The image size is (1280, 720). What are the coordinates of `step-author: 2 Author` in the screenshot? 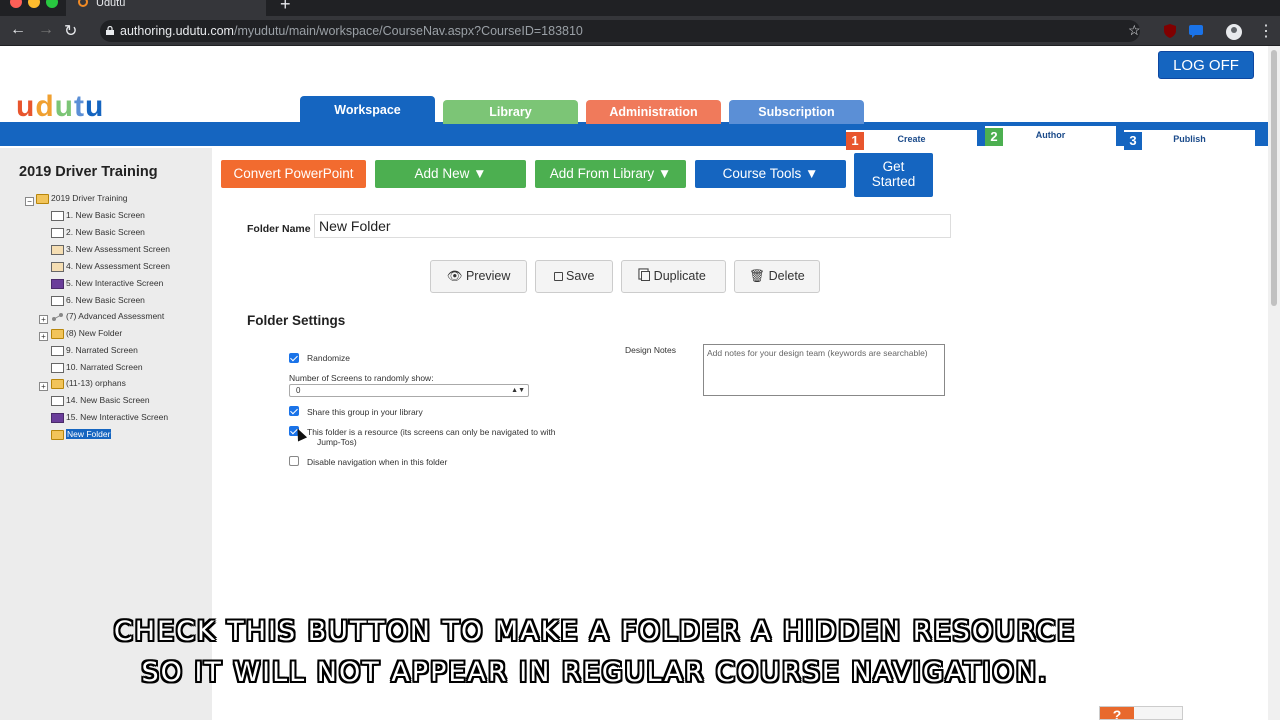 It's located at (1050, 137).